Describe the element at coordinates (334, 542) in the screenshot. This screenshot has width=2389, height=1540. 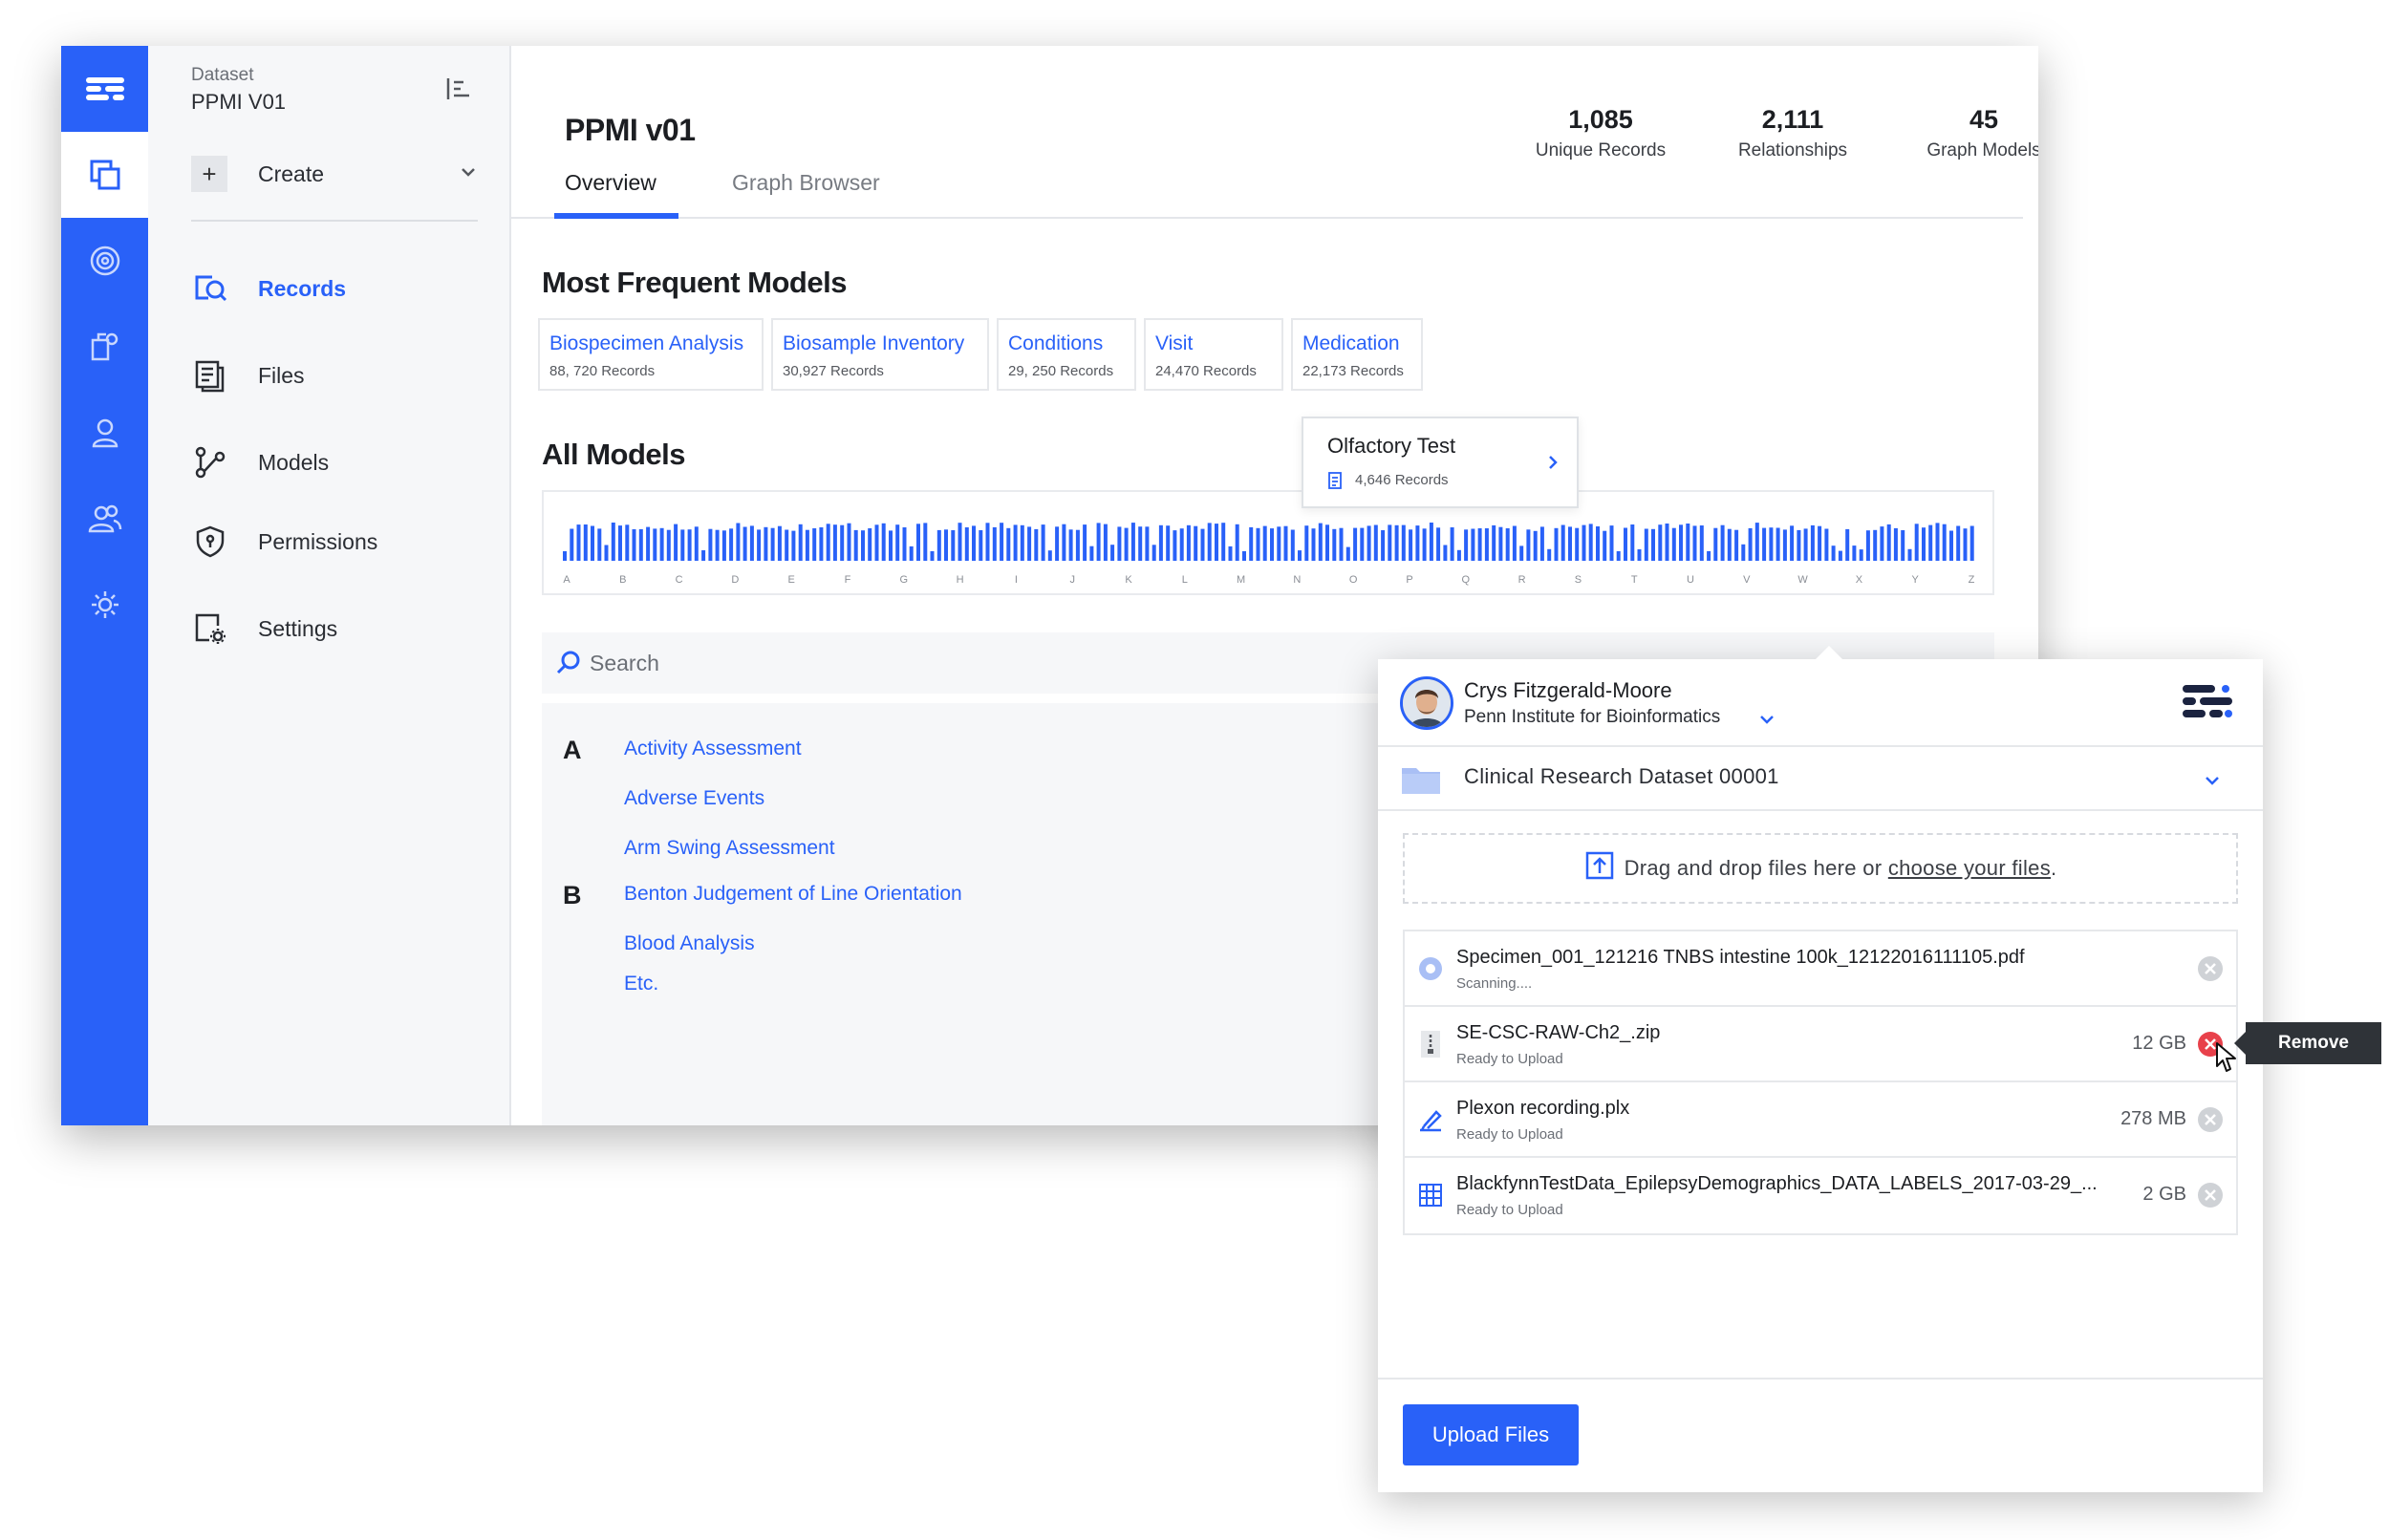
I see `sidebar-item-permissions: Permissions` at that location.